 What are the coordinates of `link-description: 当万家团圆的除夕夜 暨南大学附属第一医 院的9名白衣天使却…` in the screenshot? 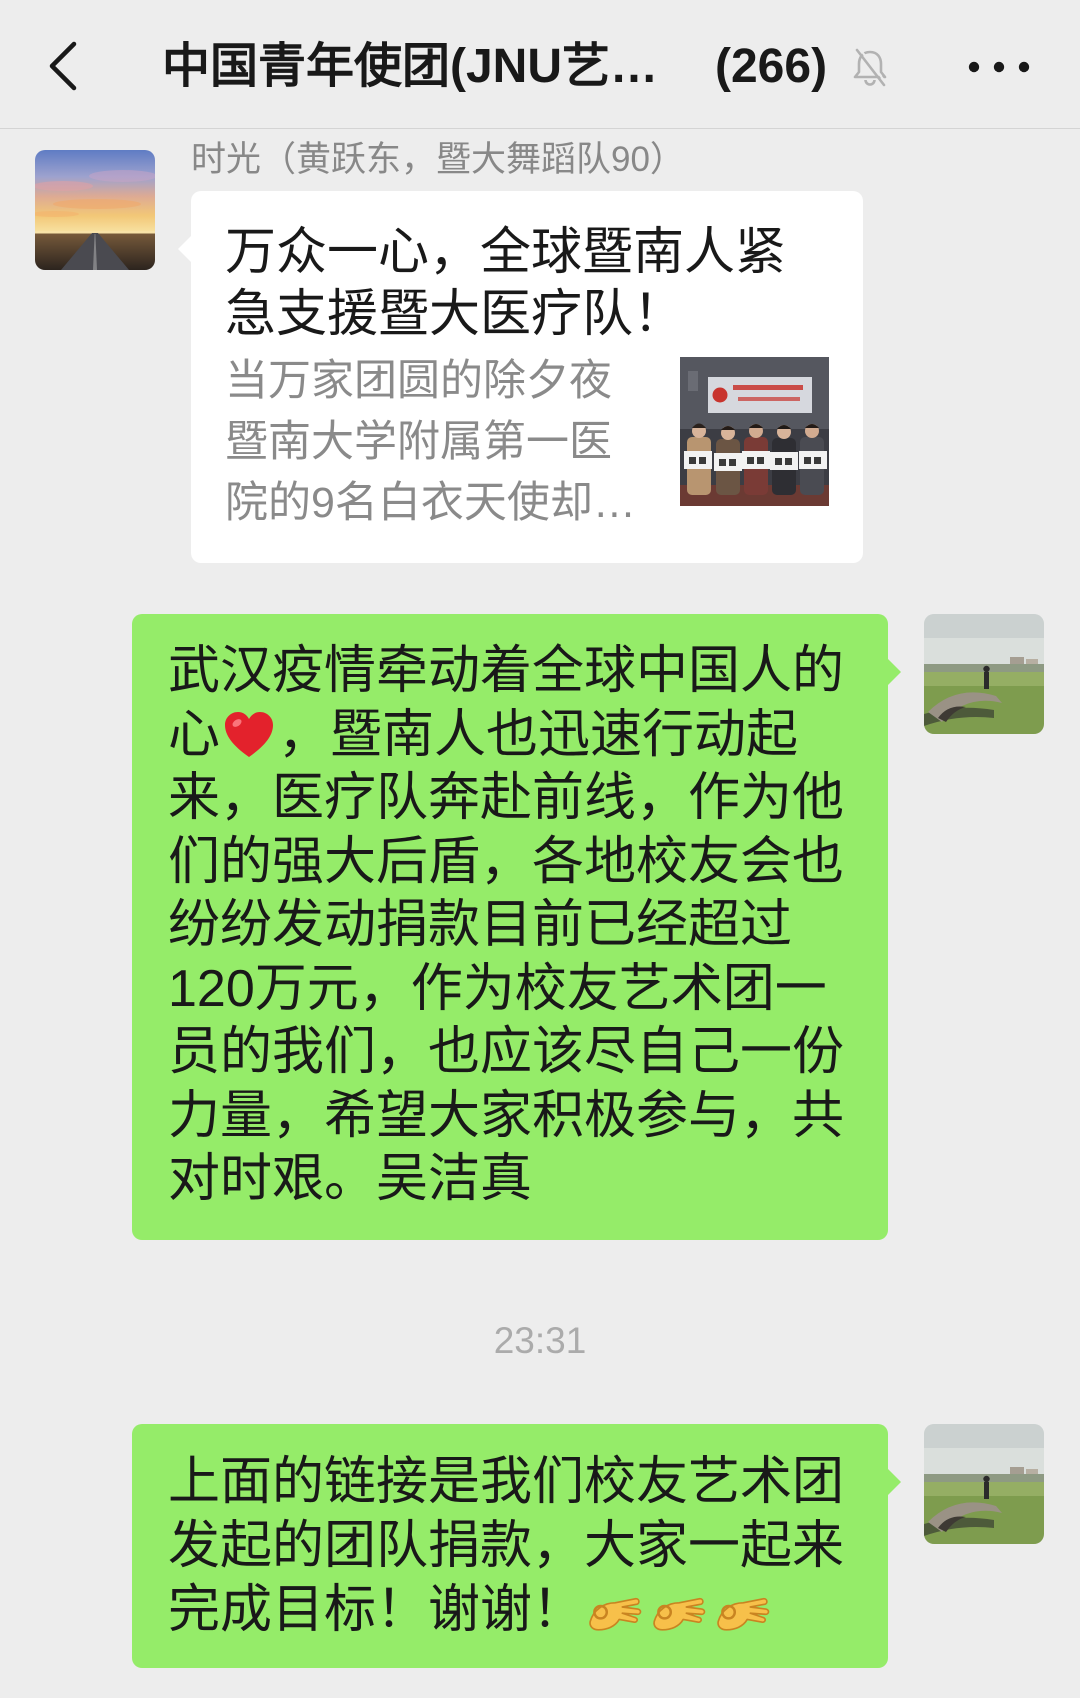 It's located at (430, 442).